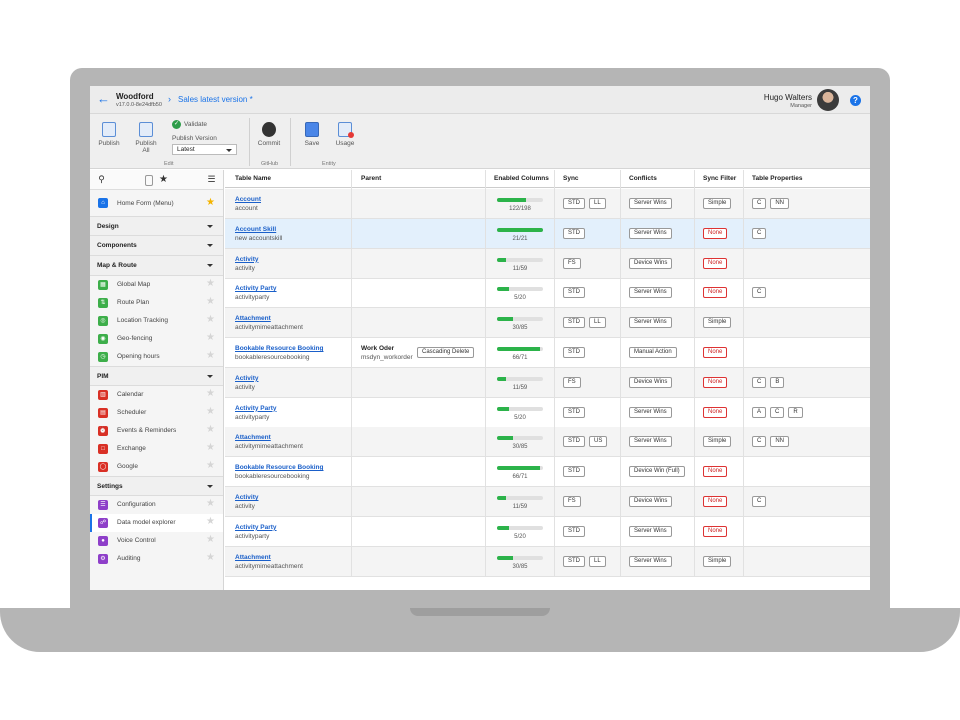 The image size is (960, 720). I want to click on save-button: Save, so click(312, 134).